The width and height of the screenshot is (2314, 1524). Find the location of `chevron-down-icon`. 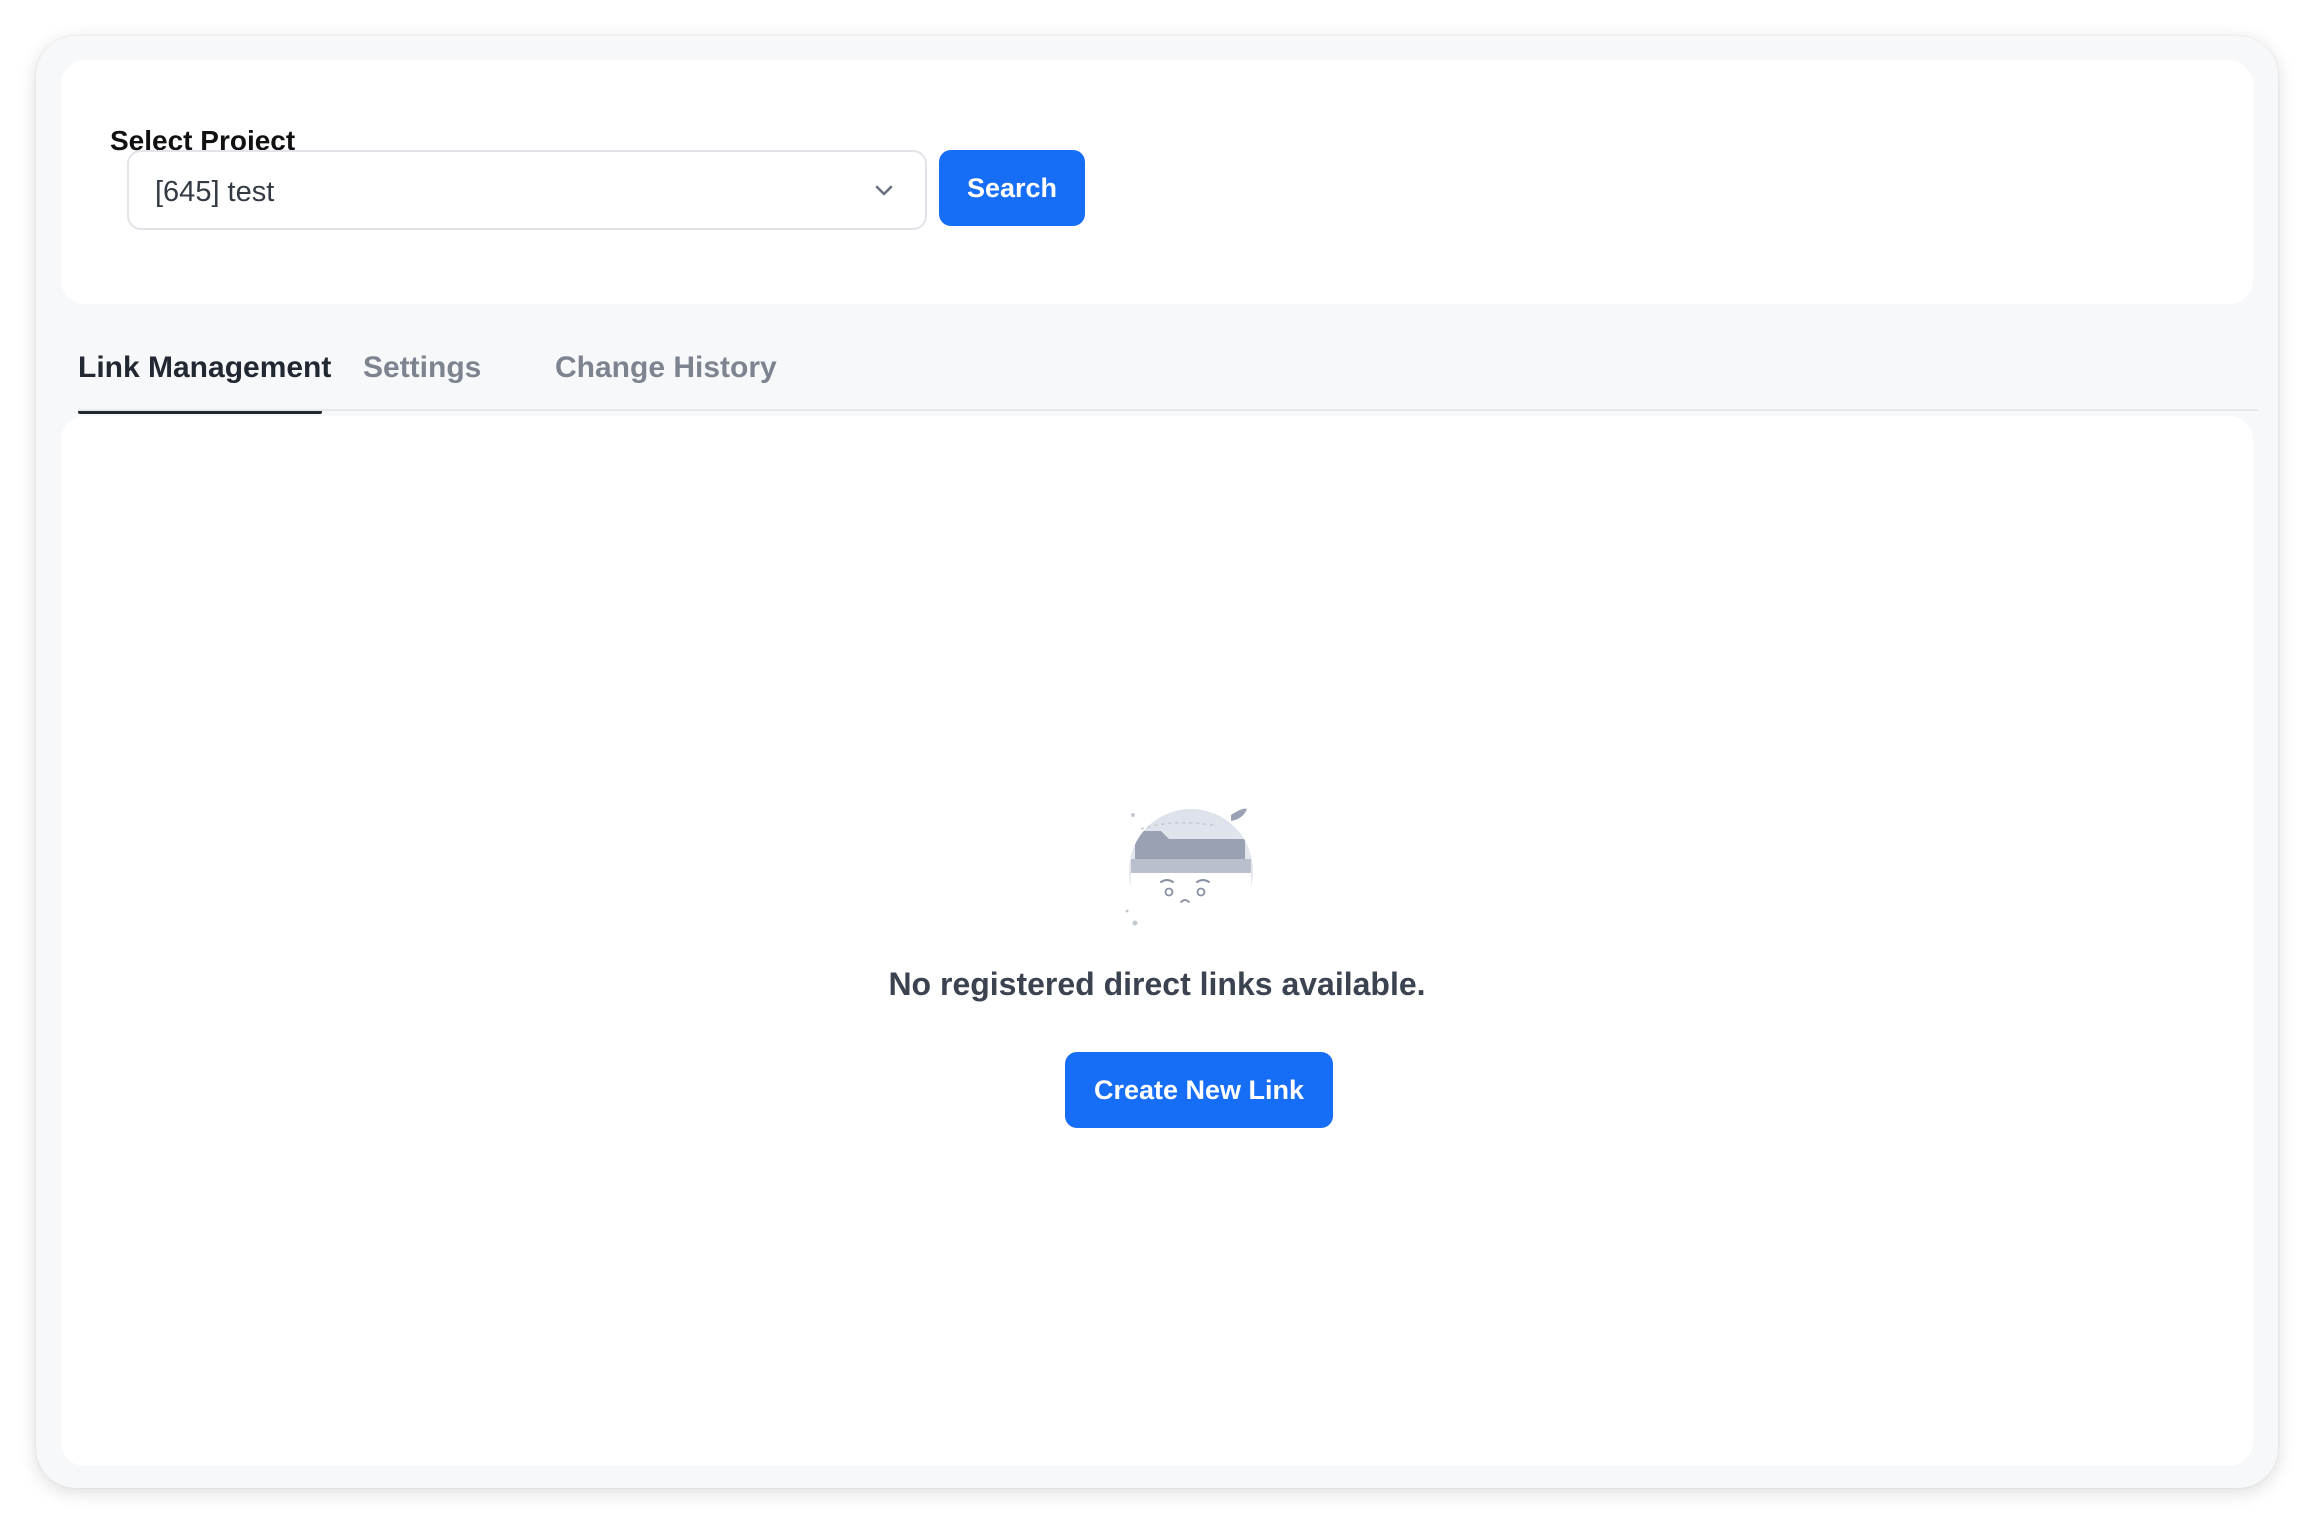

chevron-down-icon is located at coordinates (884, 190).